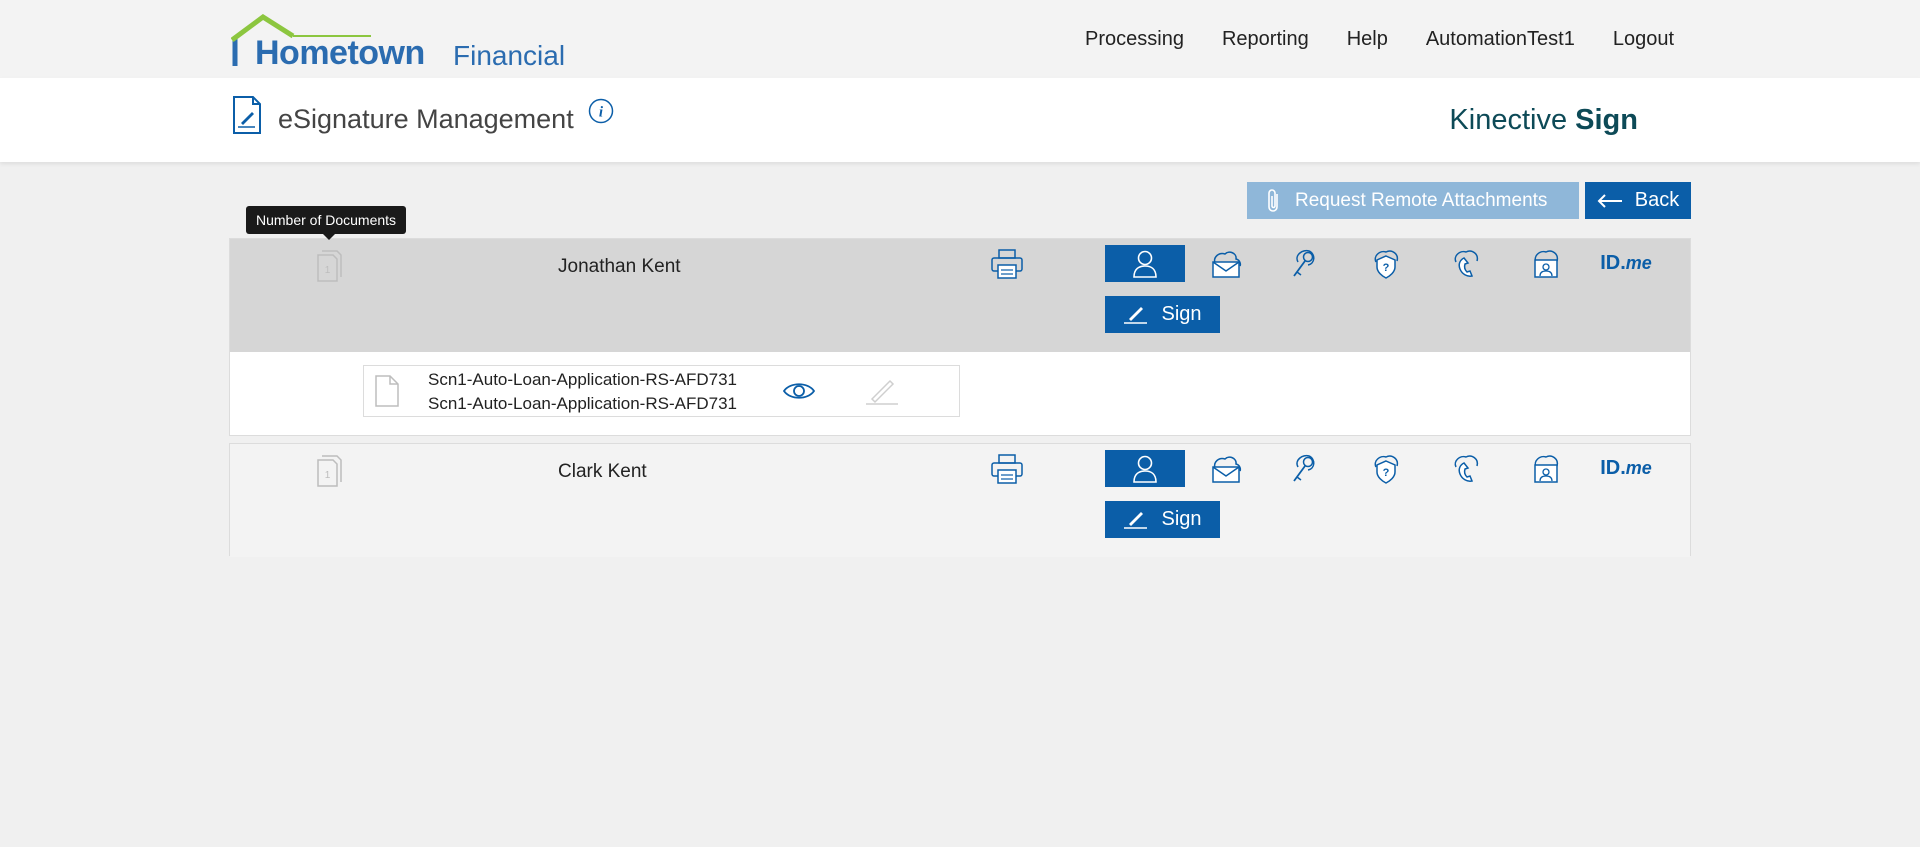 The height and width of the screenshot is (847, 1920). What do you see at coordinates (1609, 200) in the screenshot?
I see `arrow-left-icon` at bounding box center [1609, 200].